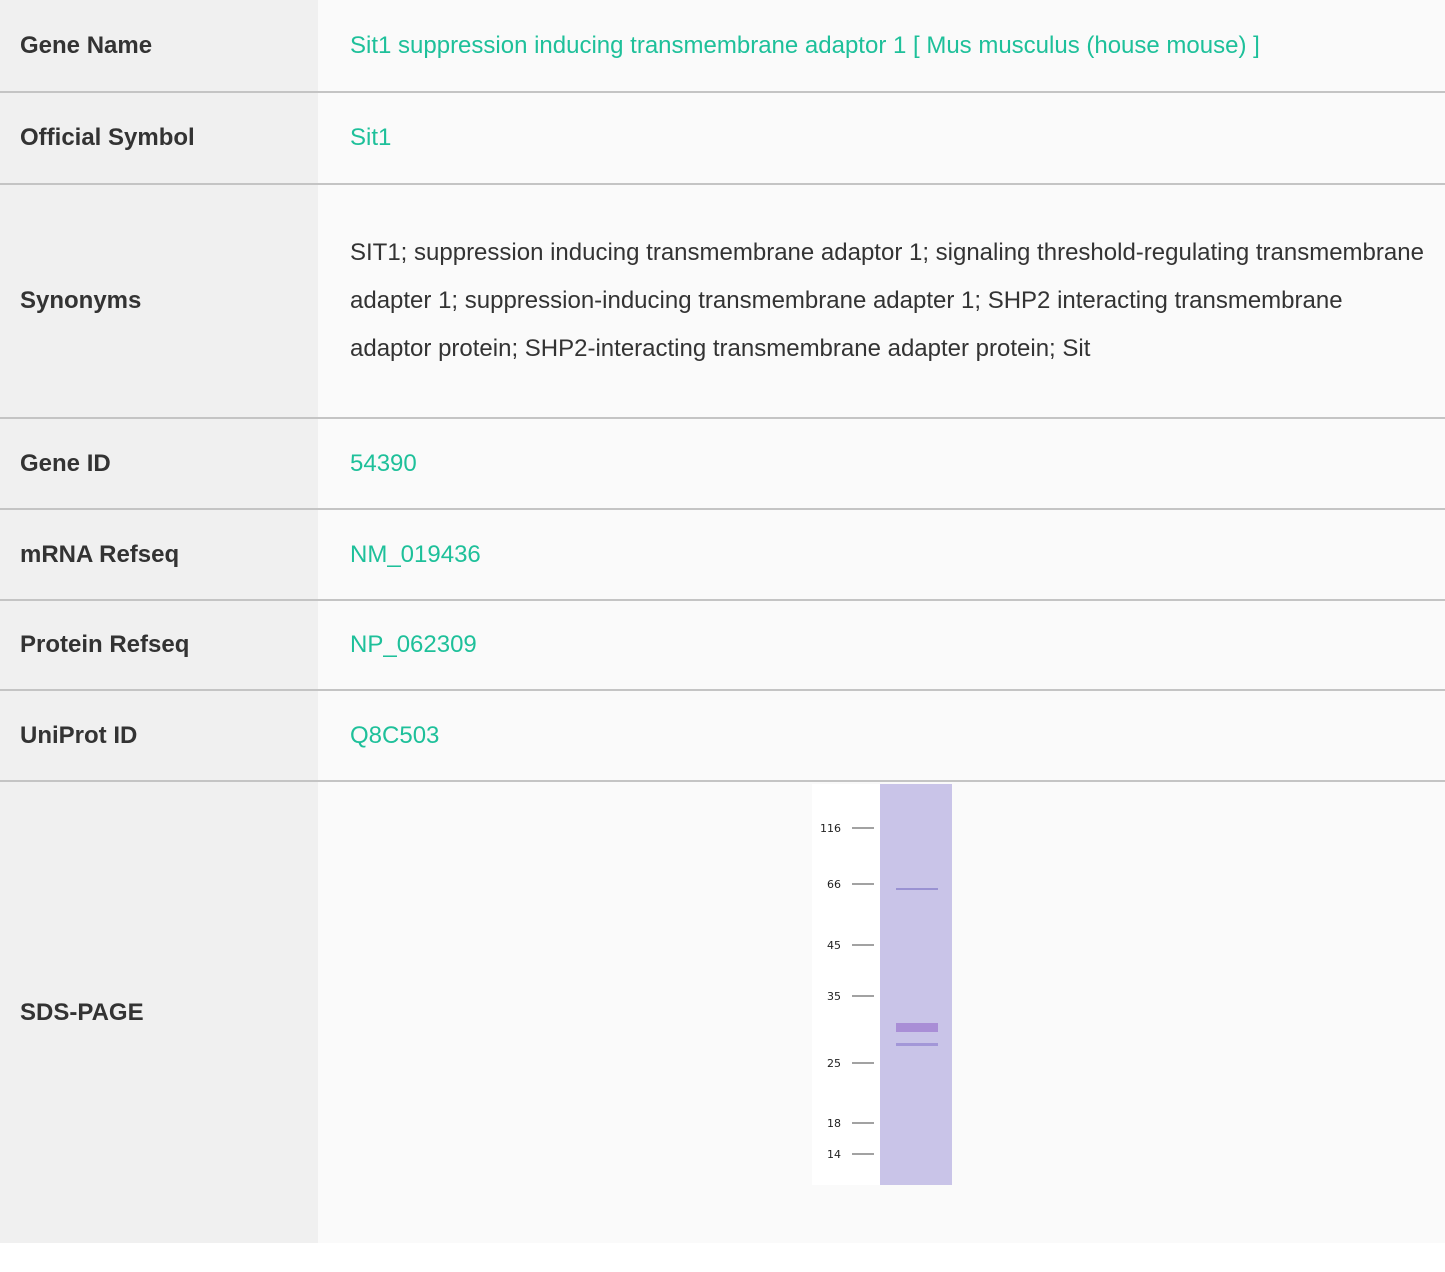 The width and height of the screenshot is (1445, 1272). What do you see at coordinates (834, 884) in the screenshot?
I see `marker-label-66: 66` at bounding box center [834, 884].